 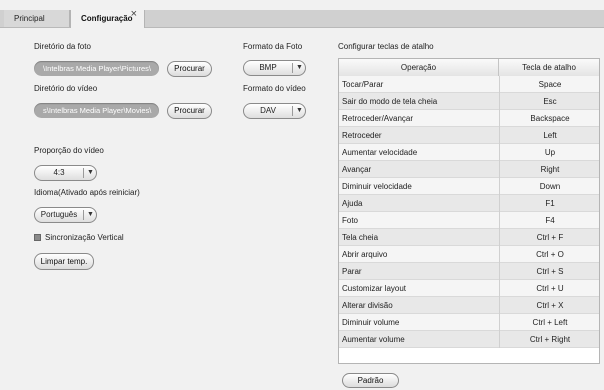 What do you see at coordinates (549, 84) in the screenshot?
I see `shortcut-key-cell: Space` at bounding box center [549, 84].